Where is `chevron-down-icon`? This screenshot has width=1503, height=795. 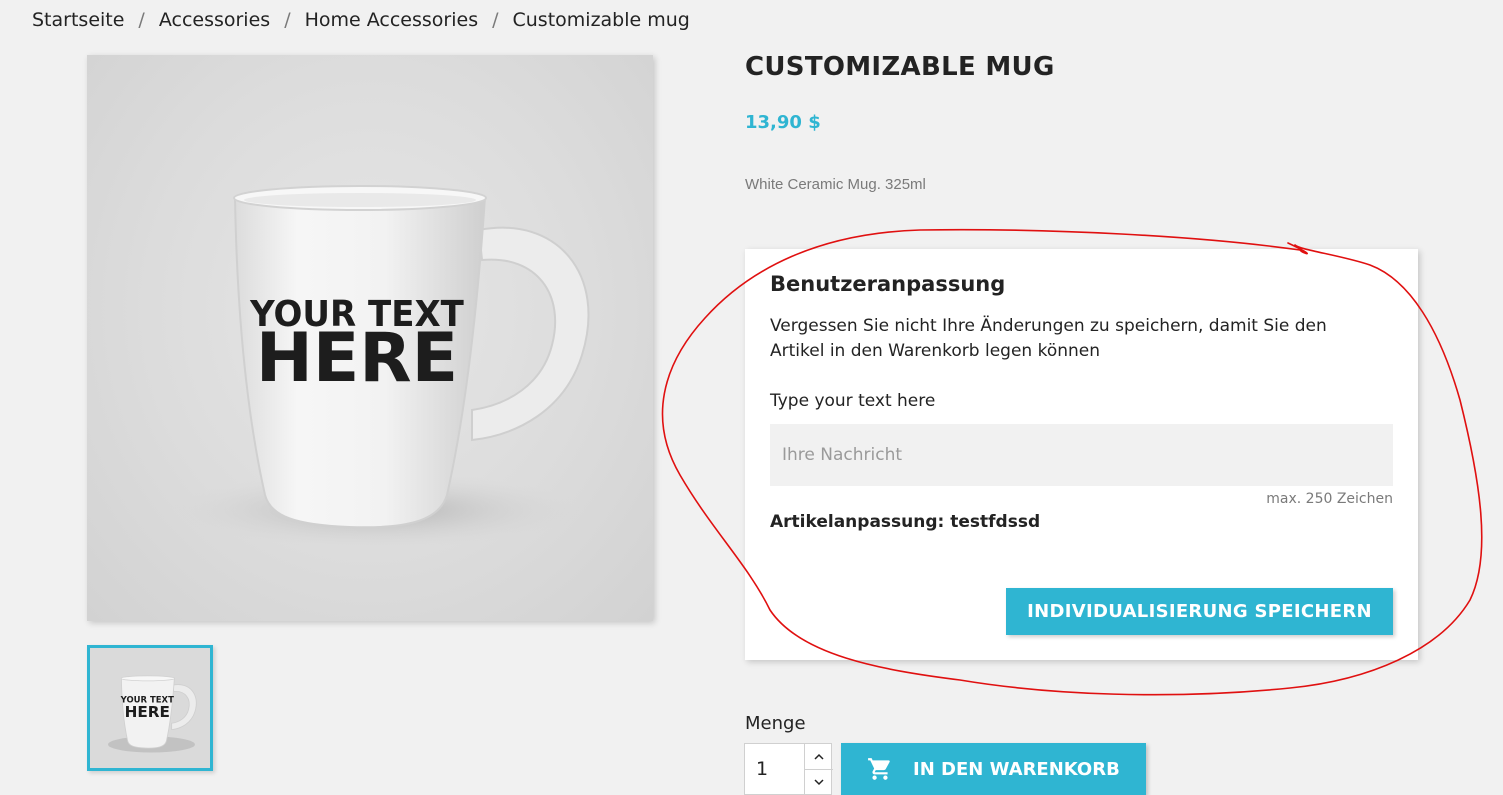 chevron-down-icon is located at coordinates (819, 782).